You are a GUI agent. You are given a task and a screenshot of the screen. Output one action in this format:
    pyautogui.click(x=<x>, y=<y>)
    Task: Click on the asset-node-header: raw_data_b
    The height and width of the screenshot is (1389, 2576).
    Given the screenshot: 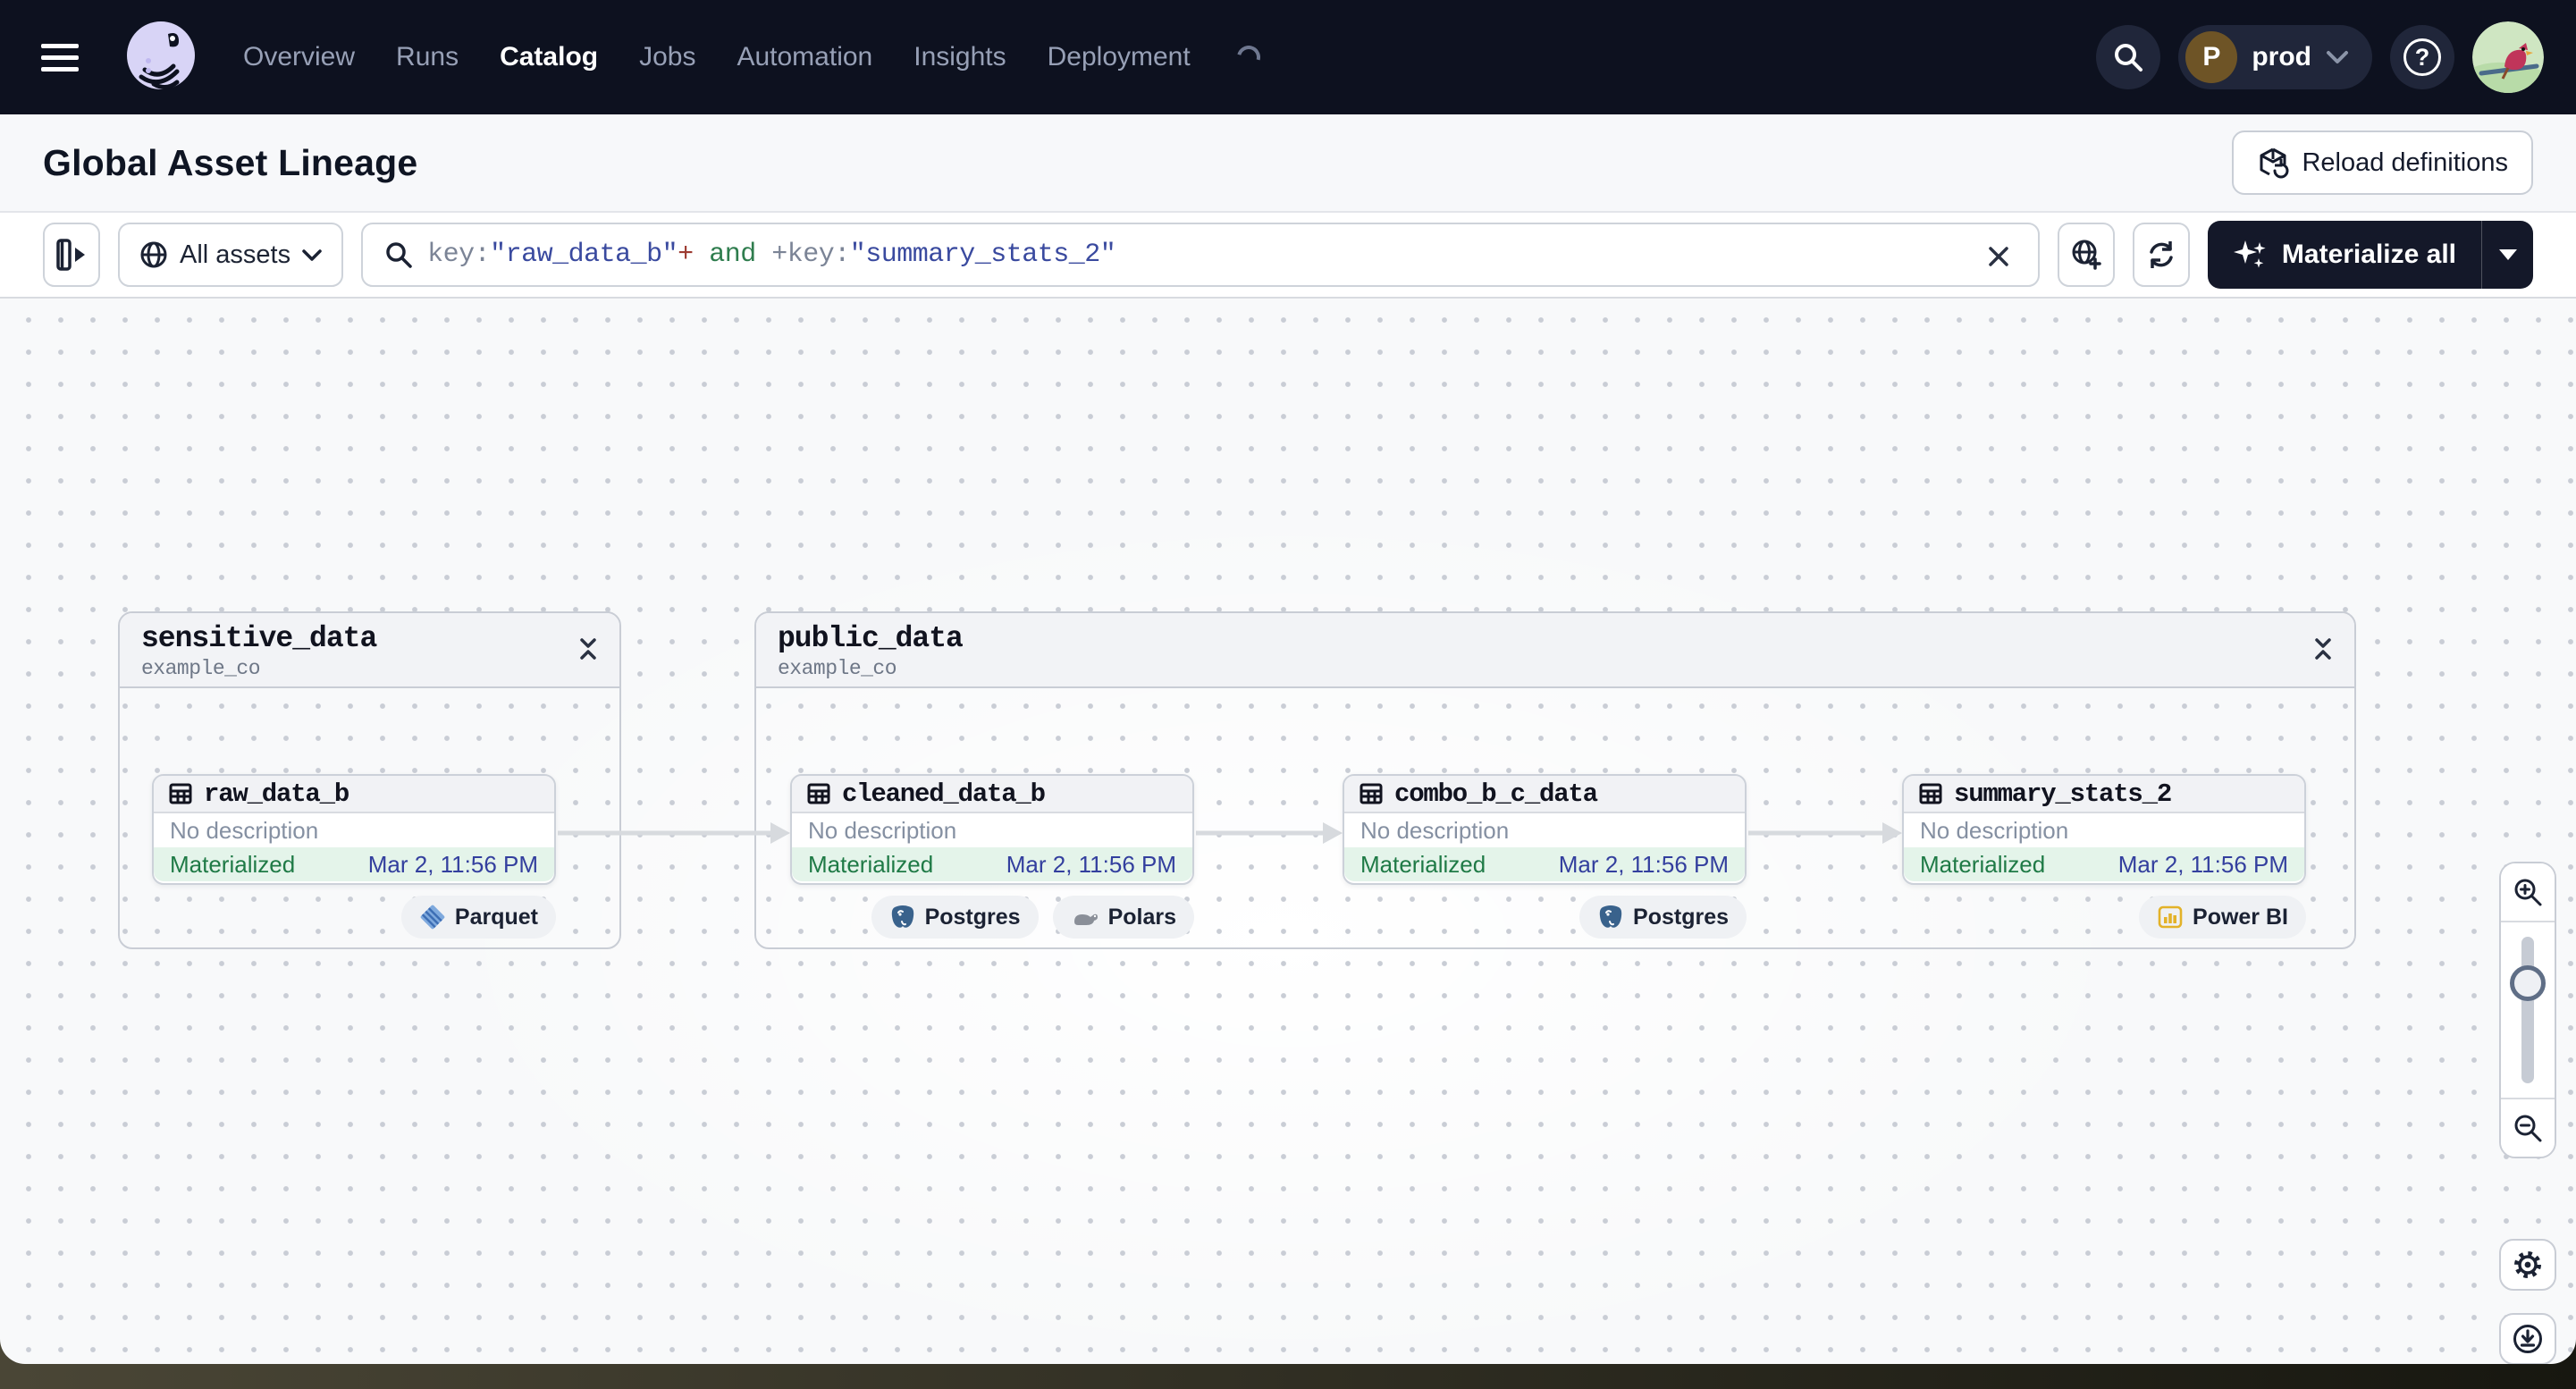 What is the action you would take?
    pyautogui.click(x=354, y=794)
    